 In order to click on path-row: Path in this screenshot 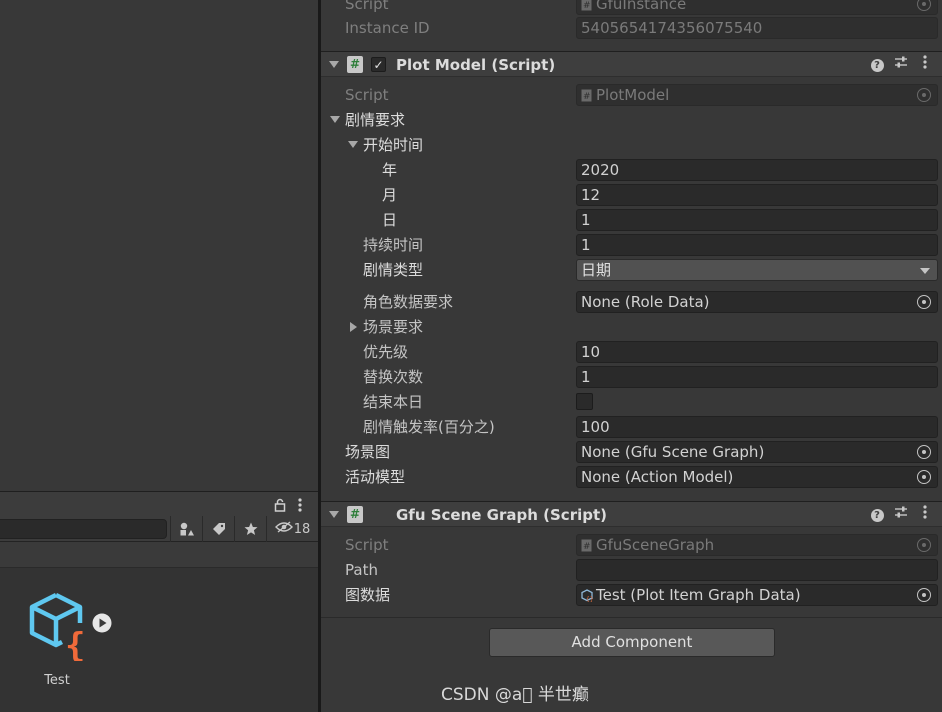, I will do `click(631, 570)`.